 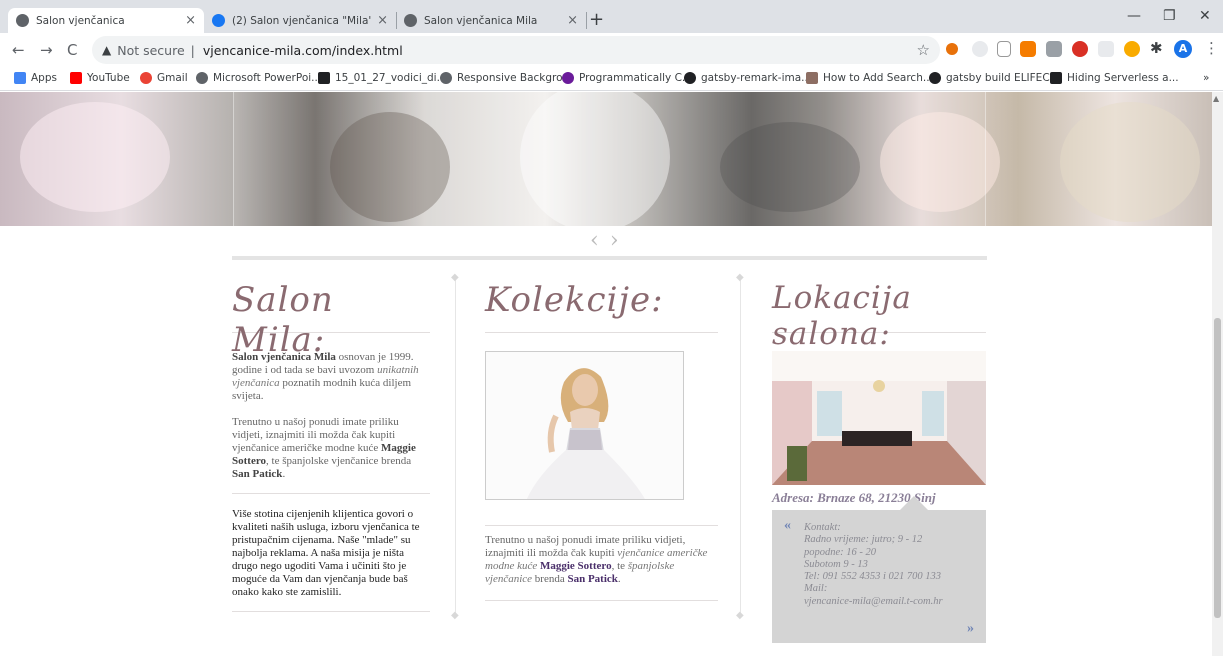 I want to click on collections-heading: Kolekcije:, so click(x=574, y=300).